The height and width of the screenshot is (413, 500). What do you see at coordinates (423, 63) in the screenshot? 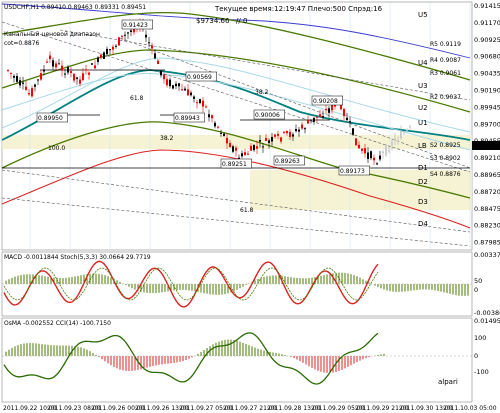
I see `level-label-u4: U4` at bounding box center [423, 63].